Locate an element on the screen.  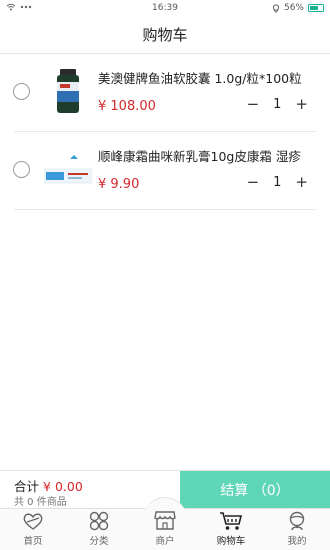
cart-item: 美澳健牌鱼油软胶囊 1.0g/粒*100粒 ¥ 108.00 − 1 + is located at coordinates (165, 93).